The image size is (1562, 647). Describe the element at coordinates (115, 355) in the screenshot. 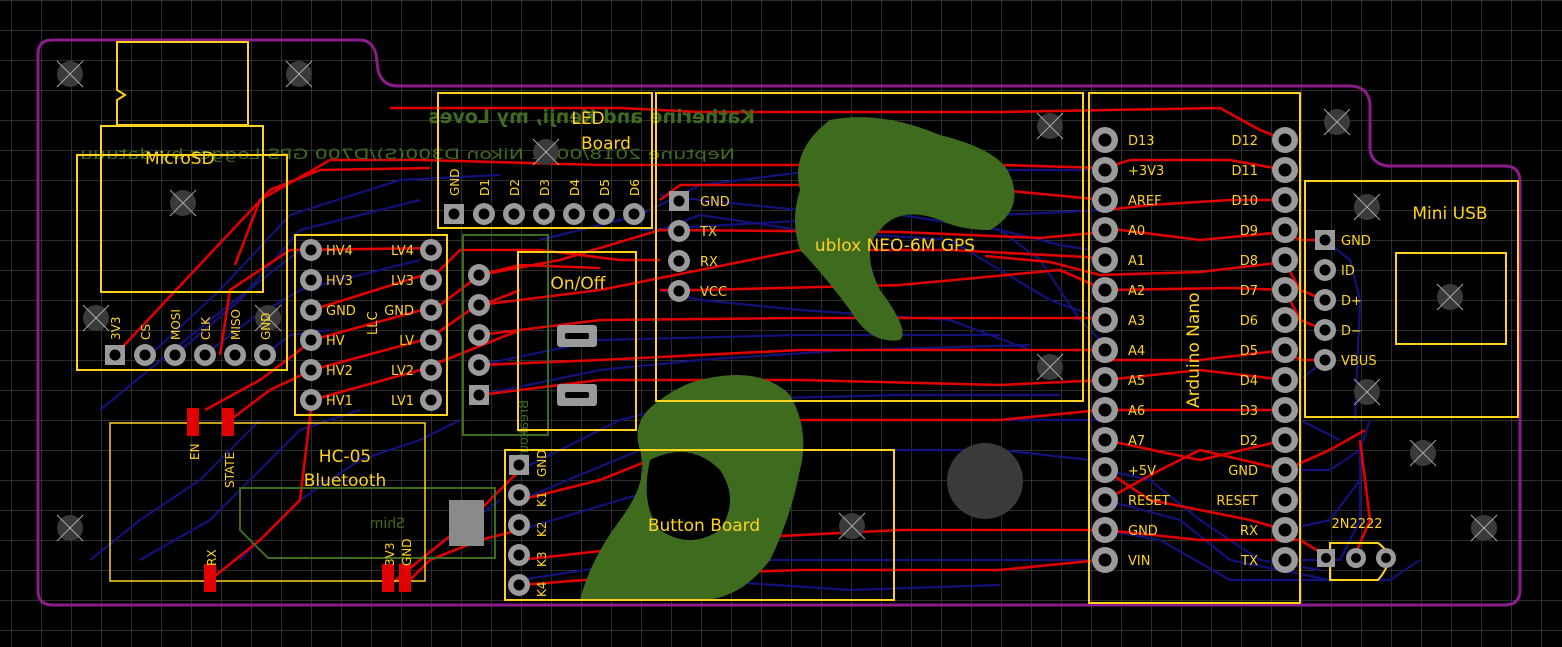

I see `microsd-pin-3v3-hole` at that location.